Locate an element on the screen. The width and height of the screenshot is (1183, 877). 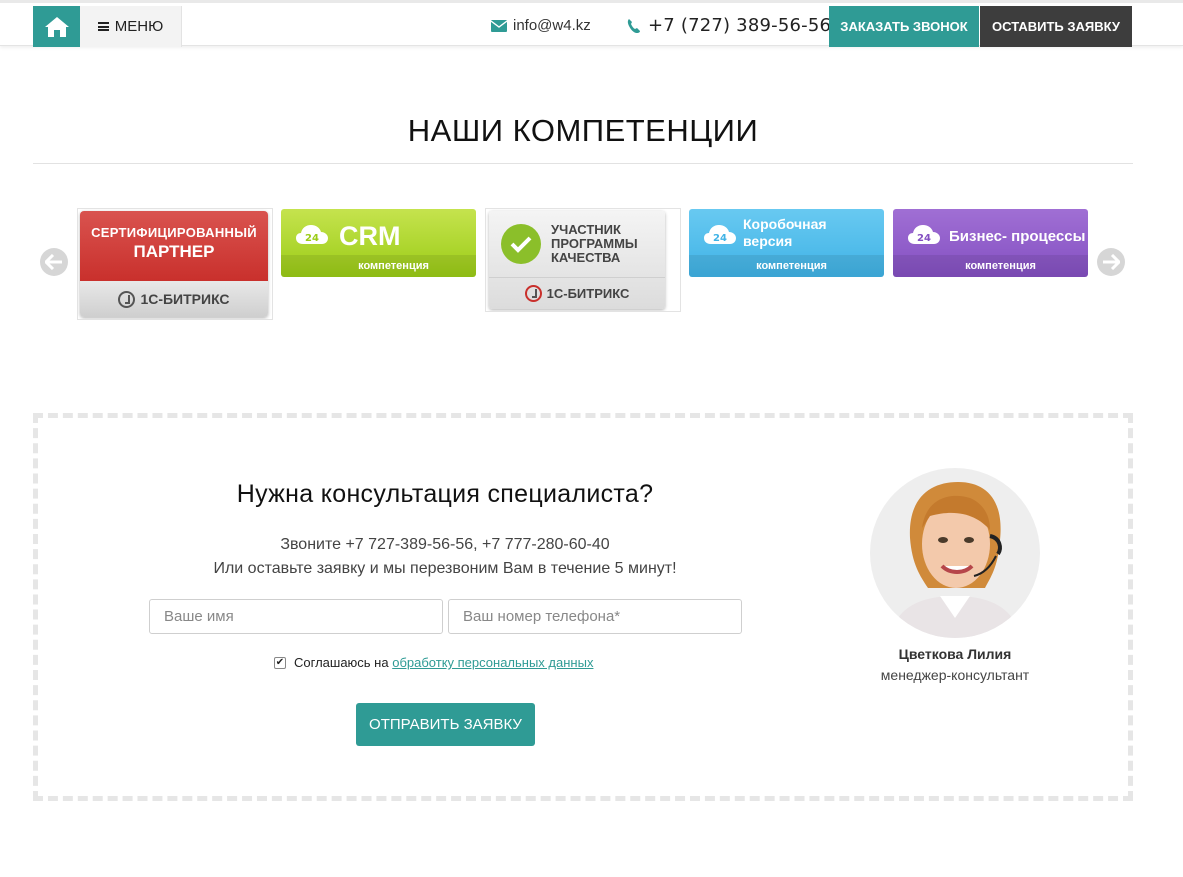
badge-certified-partner: СЕРТИФИЦИРОВАННЫЙ ПАРТНЕР 1С-БИТРИКС is located at coordinates (175, 264).